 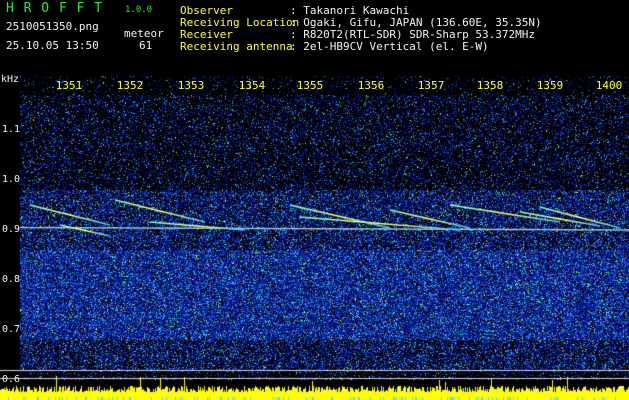 I want to click on timestamp-label: 25.10.05 13:50, so click(x=52, y=45).